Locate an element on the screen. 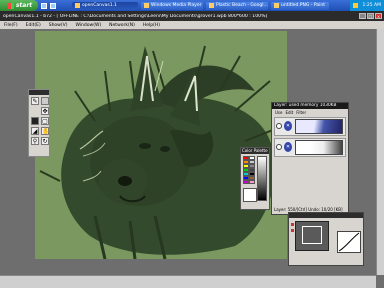  vertical-scrollbar is located at coordinates (380, 152).